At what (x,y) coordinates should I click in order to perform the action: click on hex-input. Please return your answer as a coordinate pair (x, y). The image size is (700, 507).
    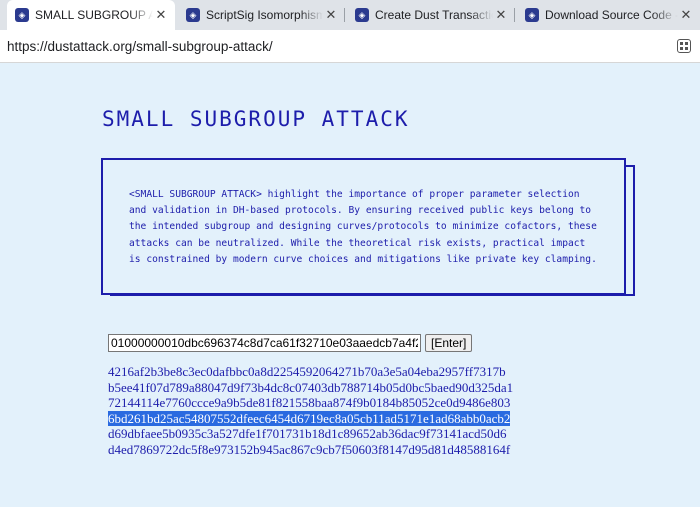
    Looking at the image, I should click on (264, 343).